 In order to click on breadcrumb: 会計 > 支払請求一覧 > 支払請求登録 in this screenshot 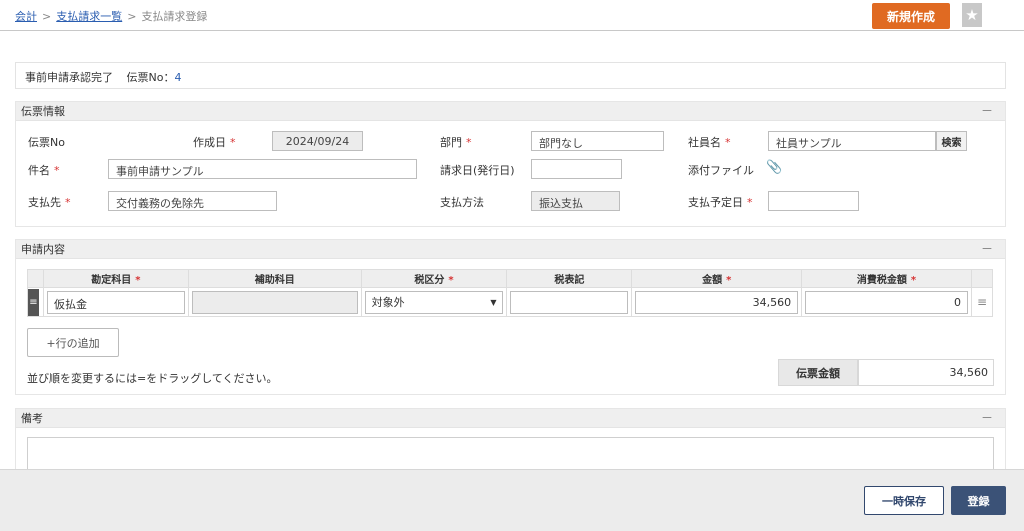, I will do `click(111, 16)`.